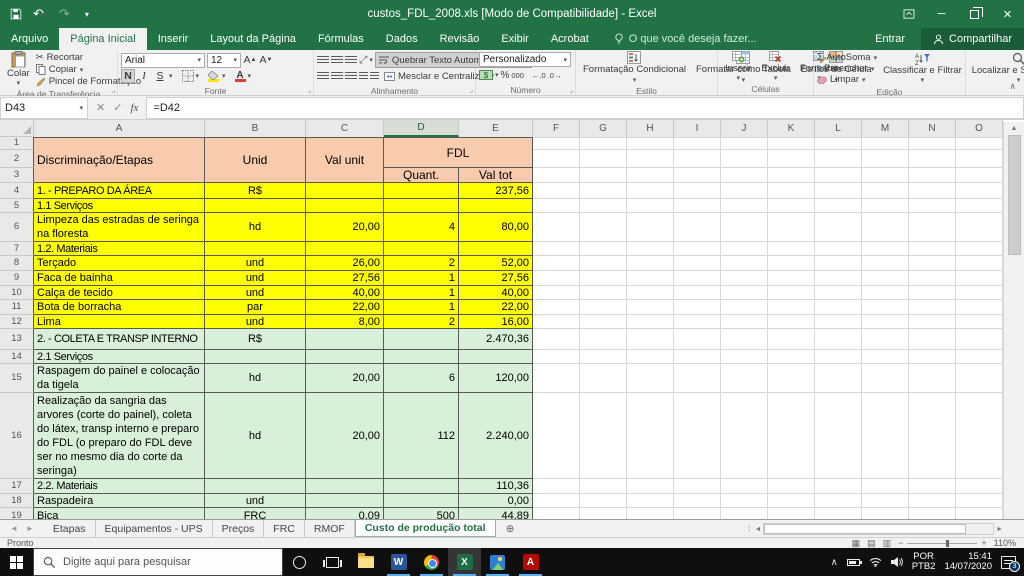 This screenshot has height=576, width=1024. I want to click on delete-cells-button: Excluir ▾, so click(775, 67).